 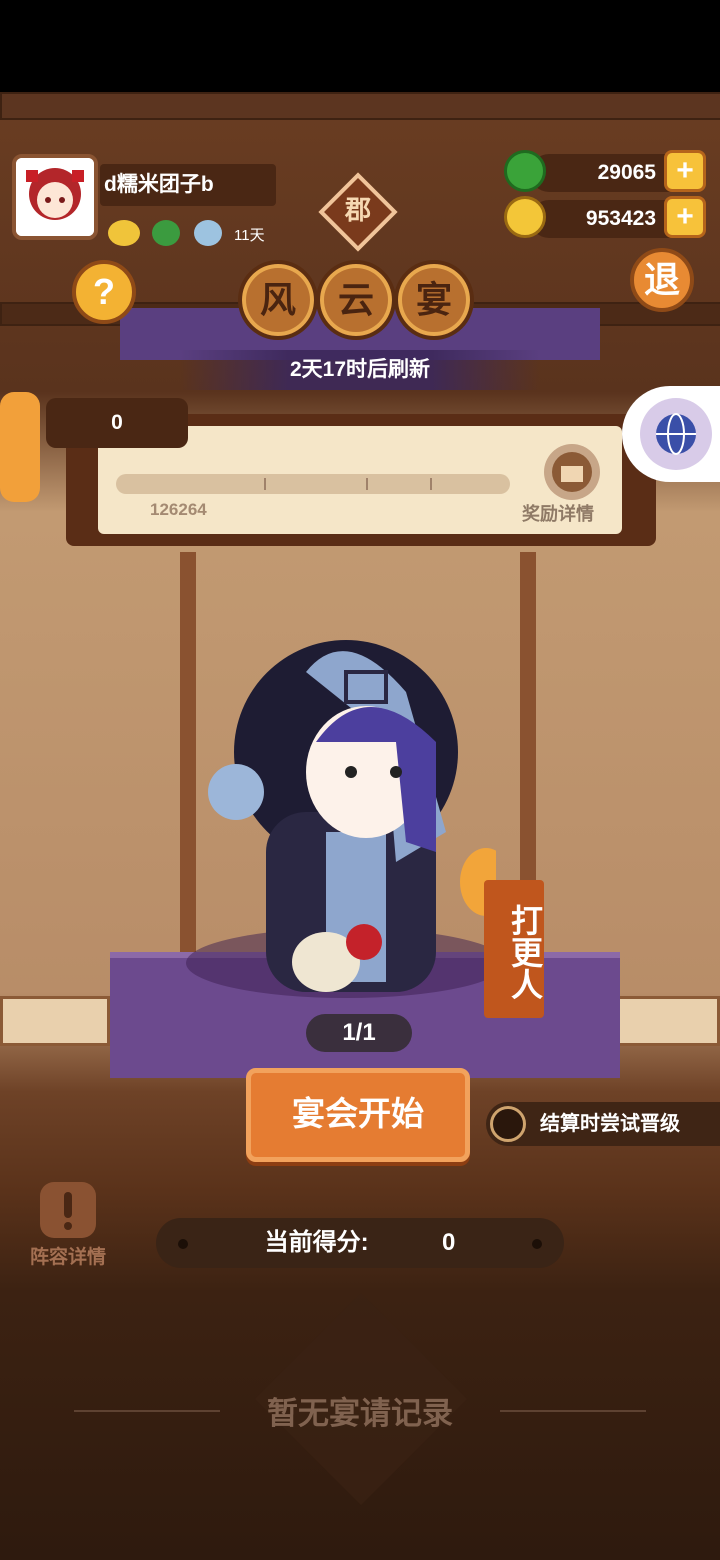 I want to click on title-char-1: 风, so click(x=278, y=300).